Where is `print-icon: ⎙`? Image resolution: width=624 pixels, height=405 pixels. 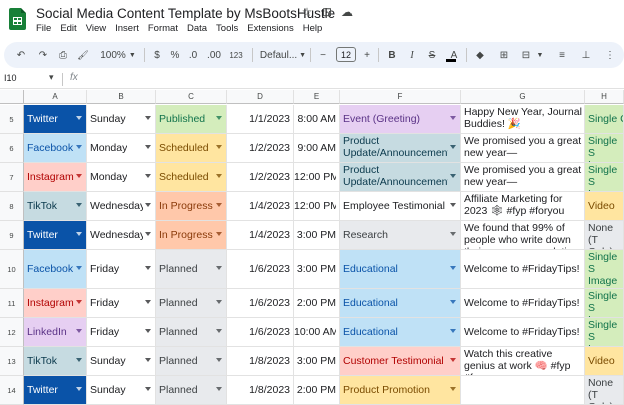 print-icon: ⎙ is located at coordinates (63, 55).